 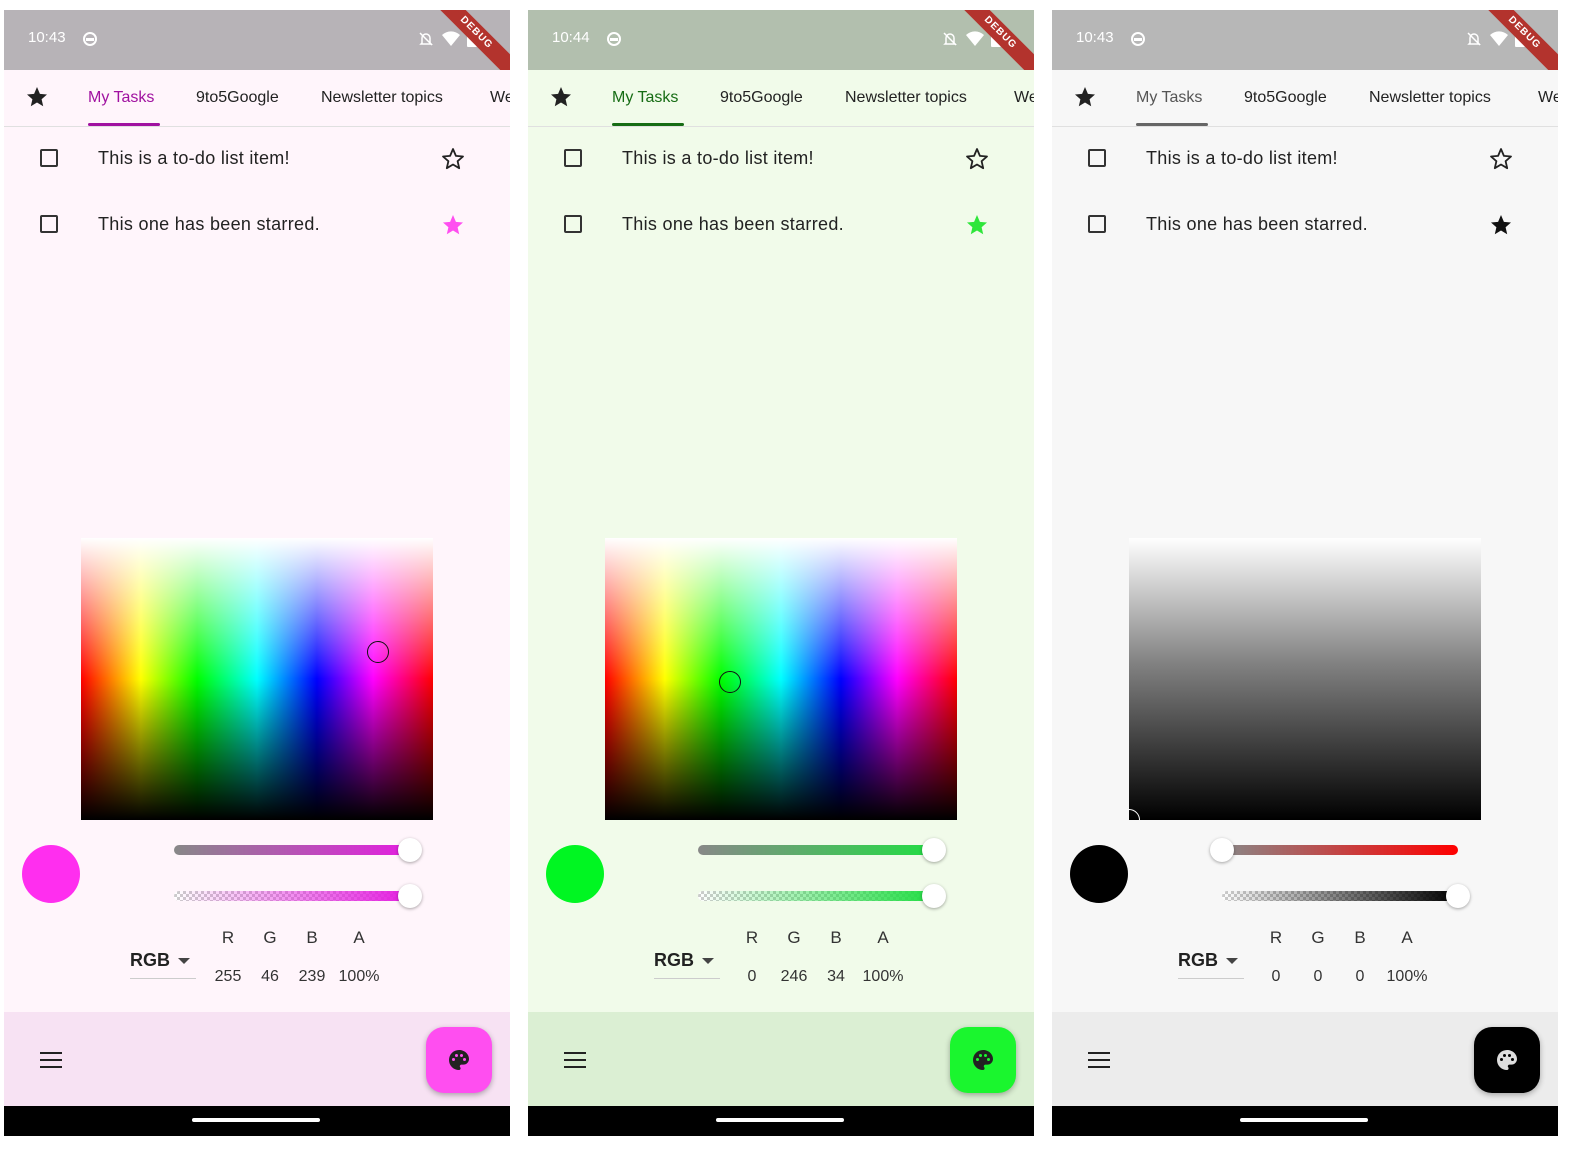 I want to click on palette-icon, so click(x=983, y=1060).